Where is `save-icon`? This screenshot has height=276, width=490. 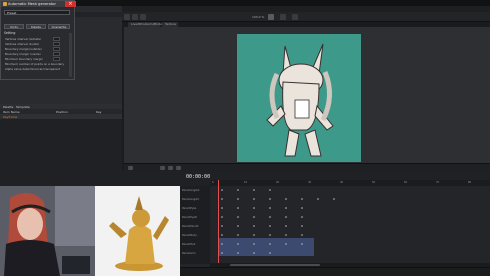
save-icon is located at coordinates (143, 17).